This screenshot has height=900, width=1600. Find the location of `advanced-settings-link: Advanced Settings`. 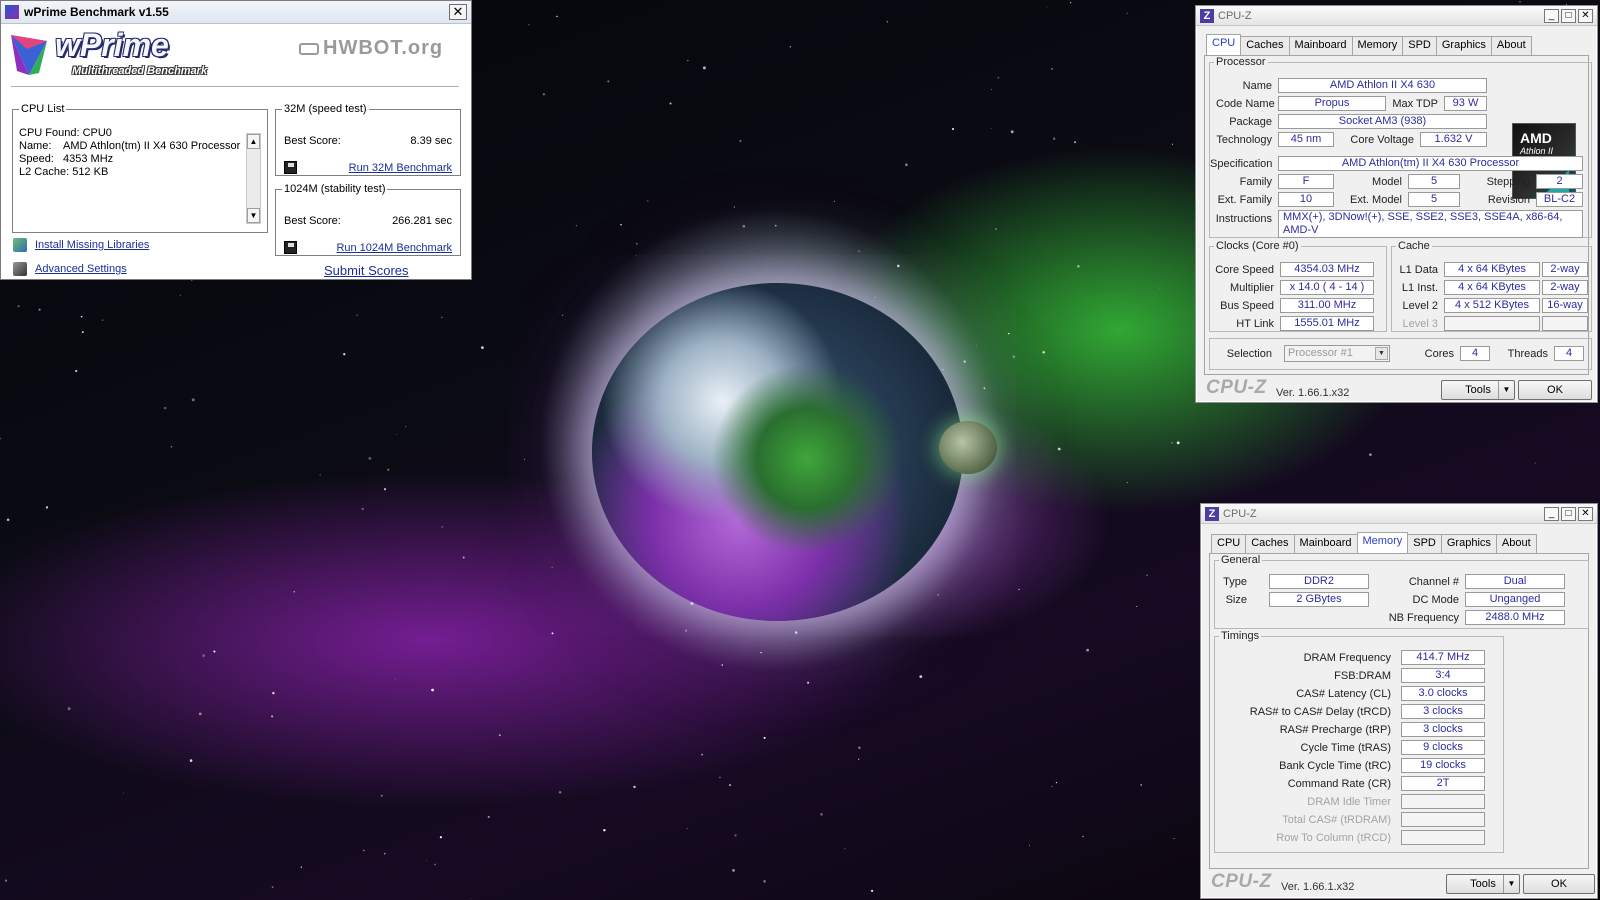

advanced-settings-link: Advanced Settings is located at coordinates (81, 269).